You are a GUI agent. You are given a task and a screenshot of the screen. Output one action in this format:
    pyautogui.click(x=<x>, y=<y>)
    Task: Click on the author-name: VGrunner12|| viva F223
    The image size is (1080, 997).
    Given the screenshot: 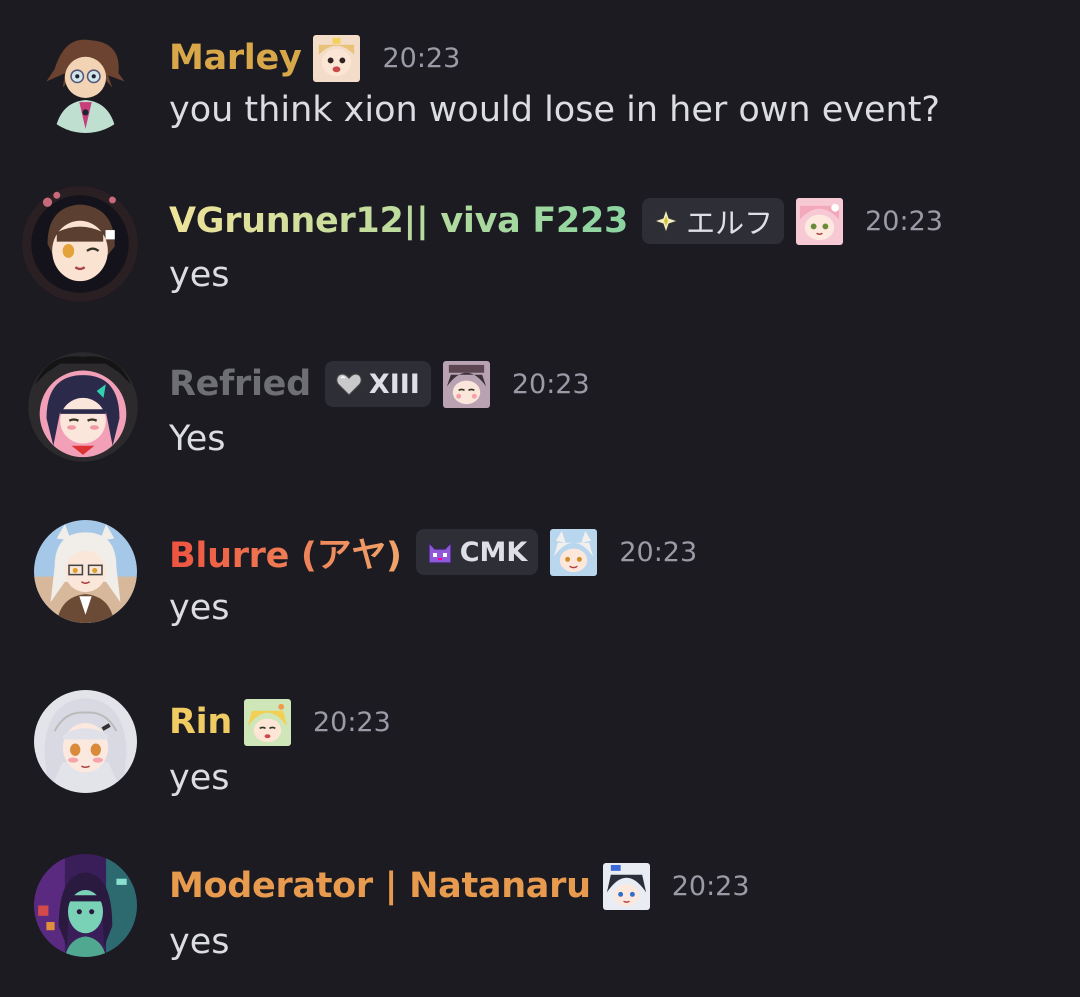 What is the action you would take?
    pyautogui.click(x=398, y=221)
    